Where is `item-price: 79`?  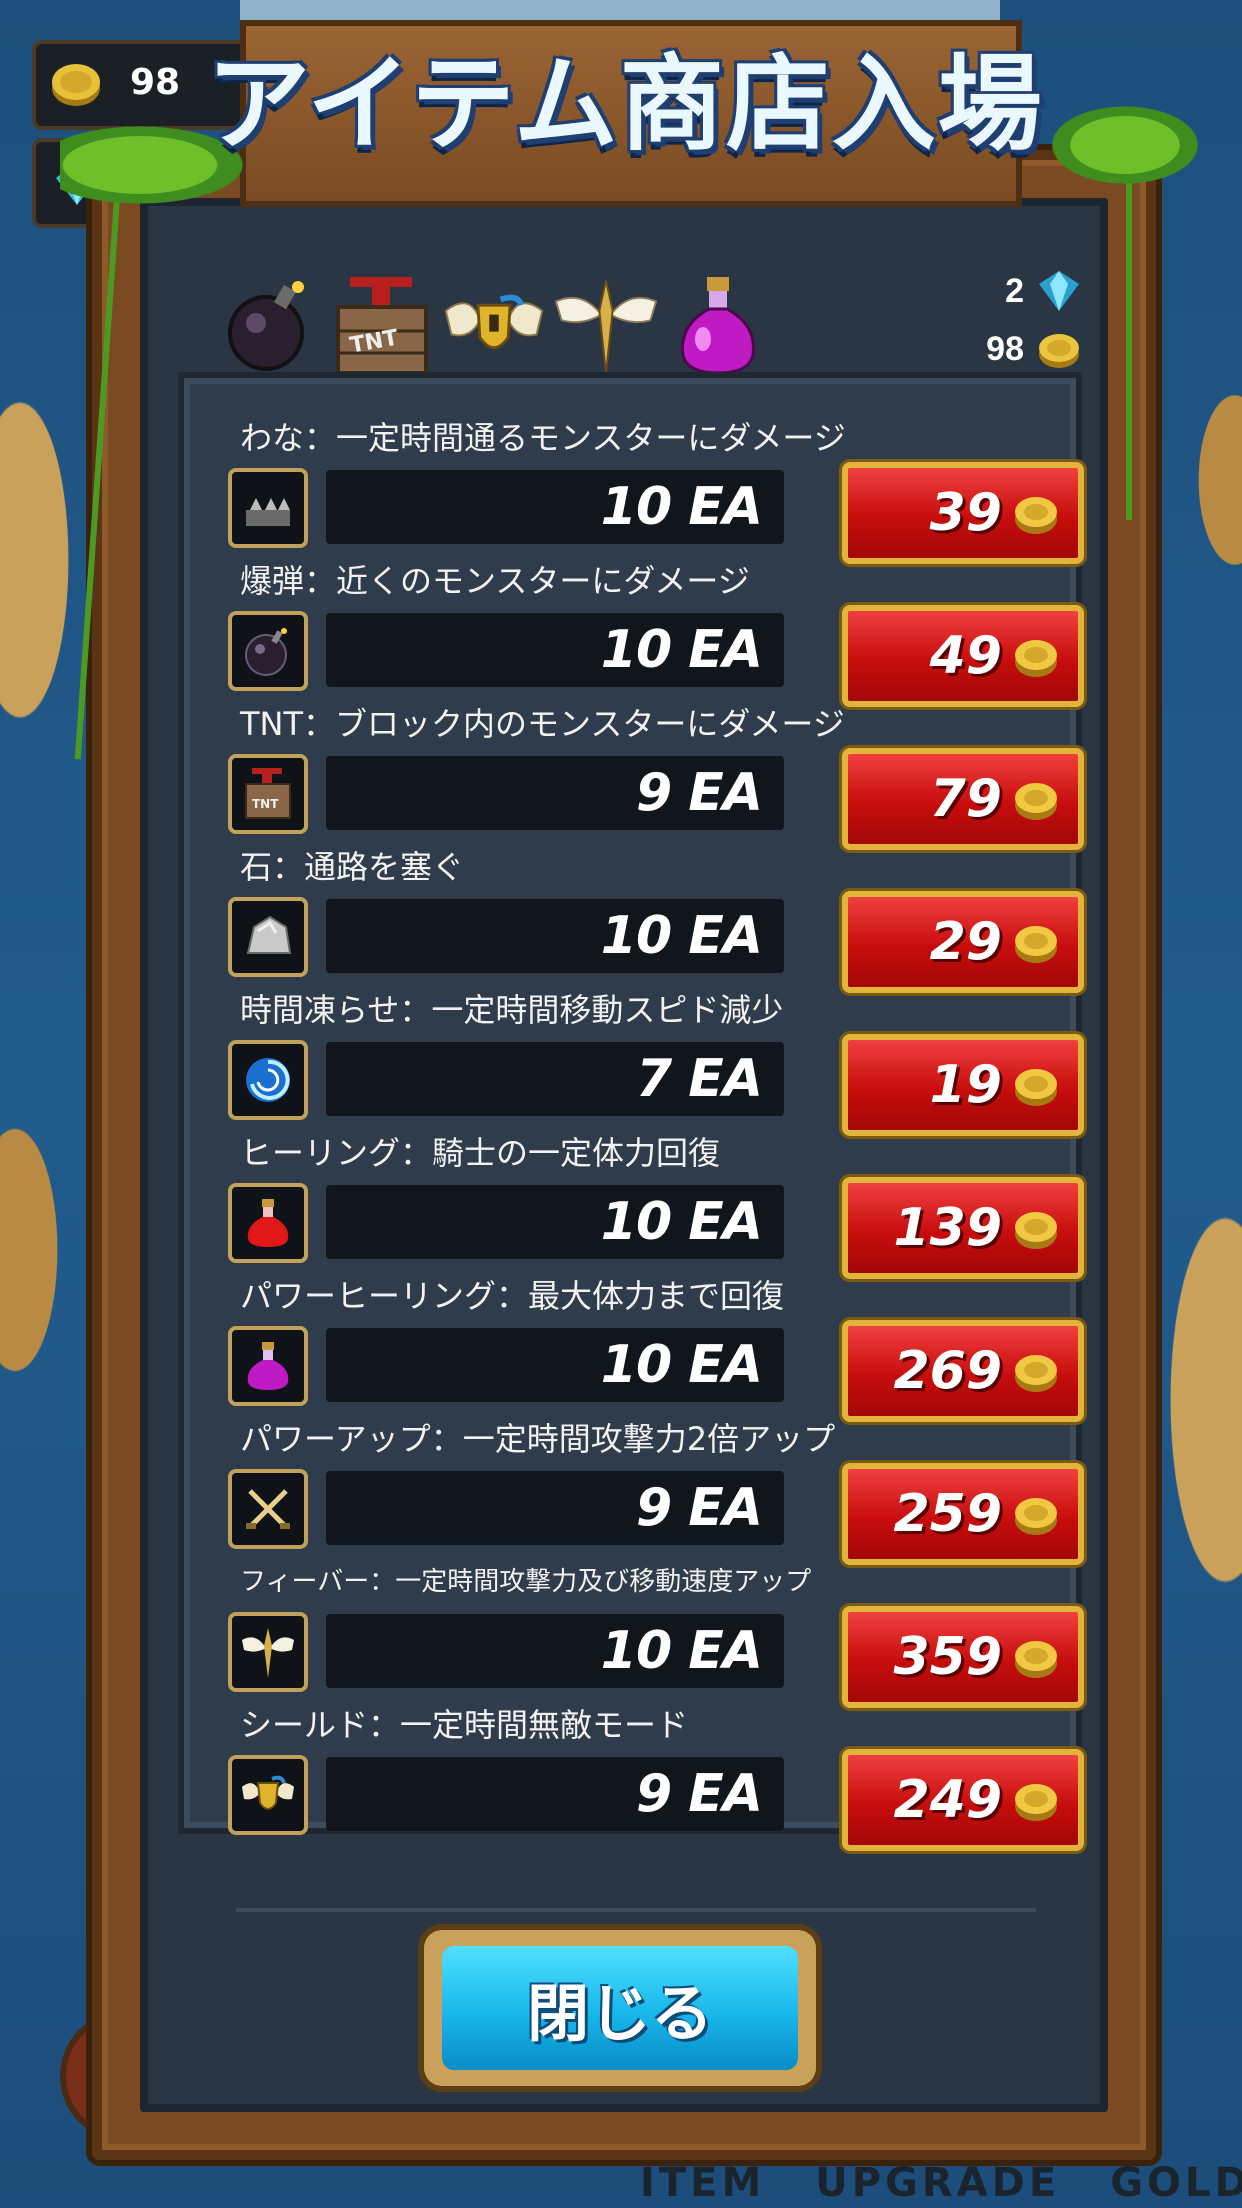 item-price: 79 is located at coordinates (965, 799).